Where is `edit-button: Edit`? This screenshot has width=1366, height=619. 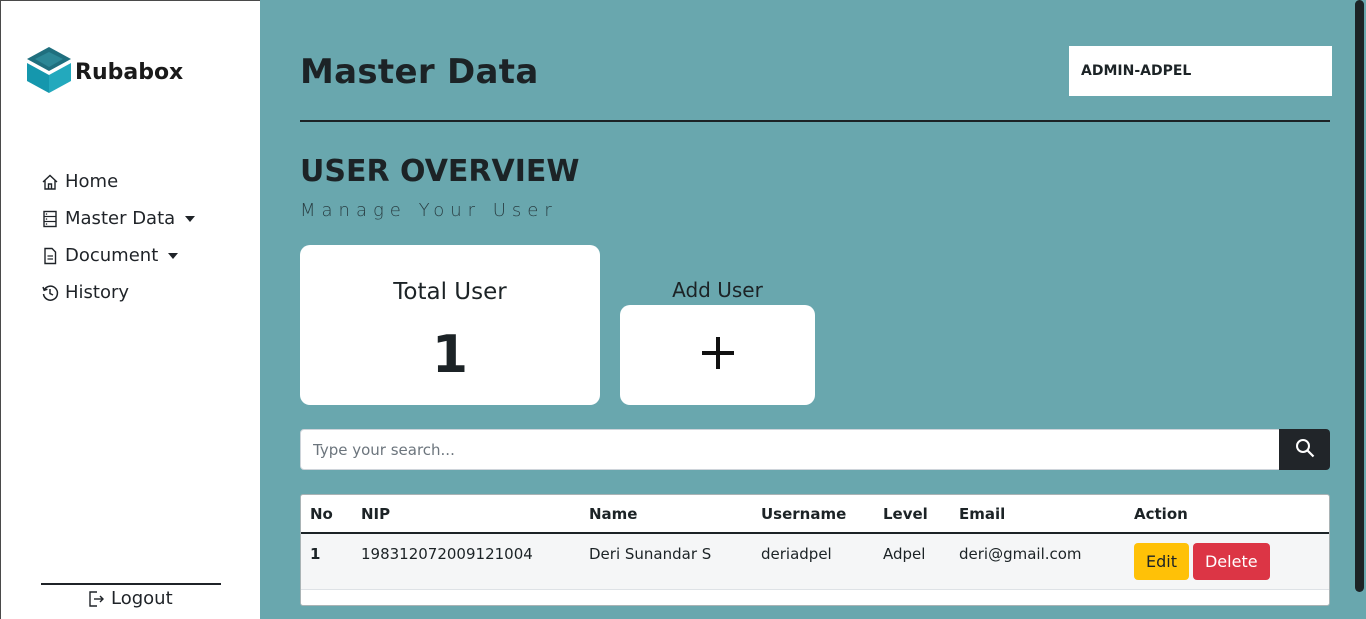
edit-button: Edit is located at coordinates (1161, 561).